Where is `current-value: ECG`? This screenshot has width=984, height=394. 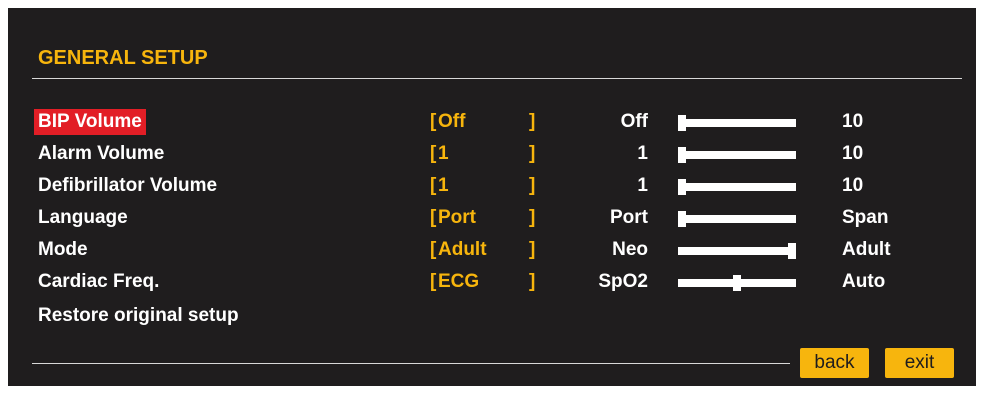 current-value: ECG is located at coordinates (458, 282).